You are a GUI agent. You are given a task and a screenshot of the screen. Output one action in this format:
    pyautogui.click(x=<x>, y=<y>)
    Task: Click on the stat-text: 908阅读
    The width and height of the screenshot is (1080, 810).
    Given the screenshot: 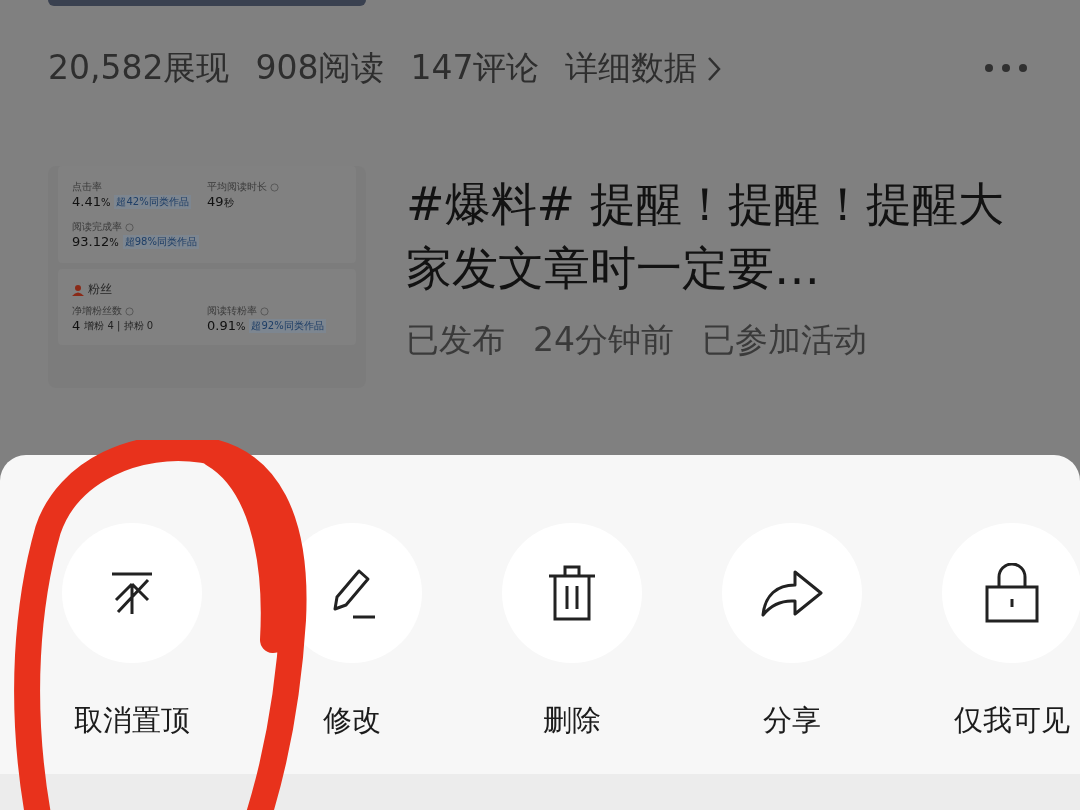 What is the action you would take?
    pyautogui.click(x=320, y=67)
    